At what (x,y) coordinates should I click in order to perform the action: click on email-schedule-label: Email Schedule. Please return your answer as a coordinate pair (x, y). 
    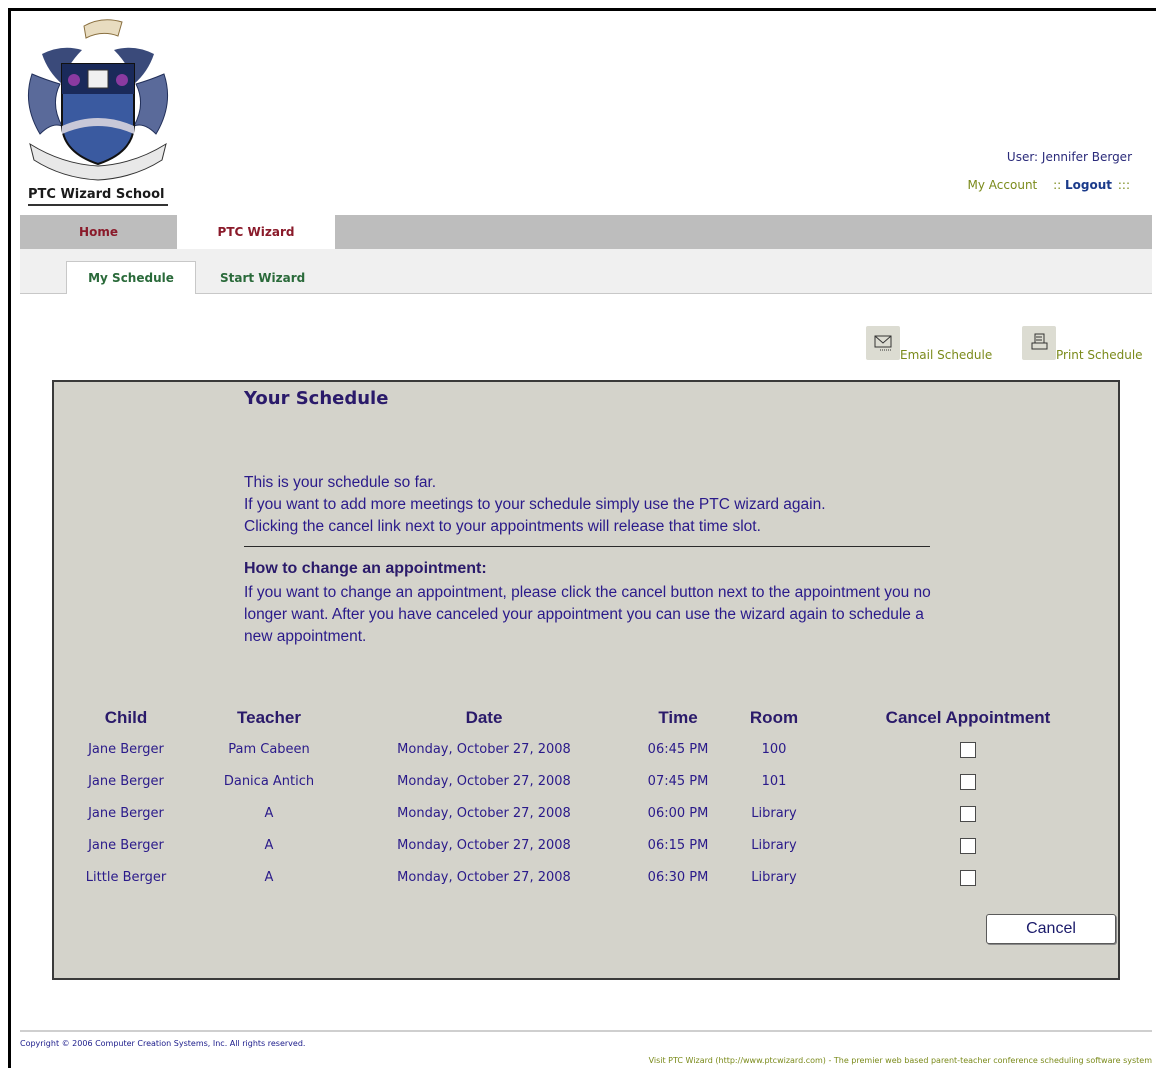
    Looking at the image, I should click on (946, 355).